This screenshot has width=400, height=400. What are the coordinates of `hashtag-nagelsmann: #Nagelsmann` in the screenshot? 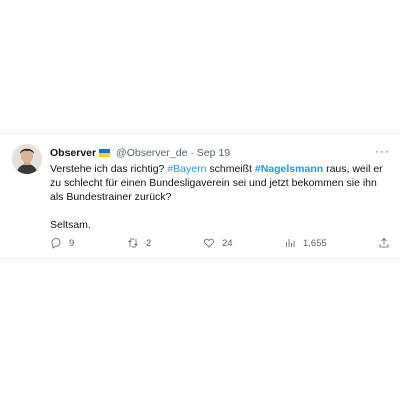 It's located at (289, 169).